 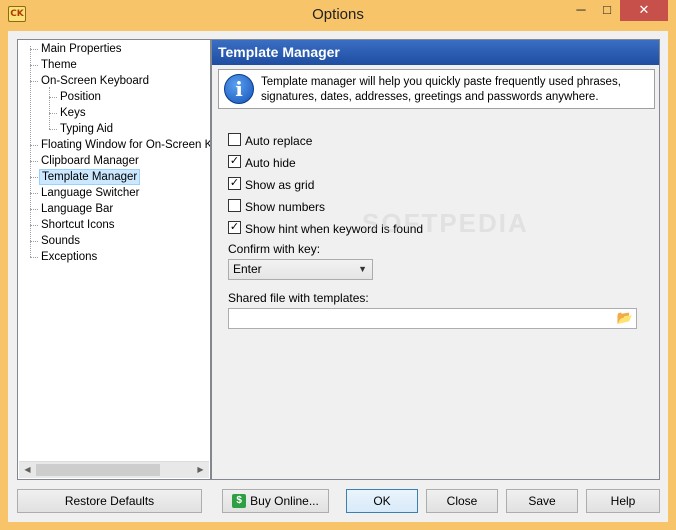 What do you see at coordinates (270, 162) in the screenshot?
I see `checkbox-label: Auto hide` at bounding box center [270, 162].